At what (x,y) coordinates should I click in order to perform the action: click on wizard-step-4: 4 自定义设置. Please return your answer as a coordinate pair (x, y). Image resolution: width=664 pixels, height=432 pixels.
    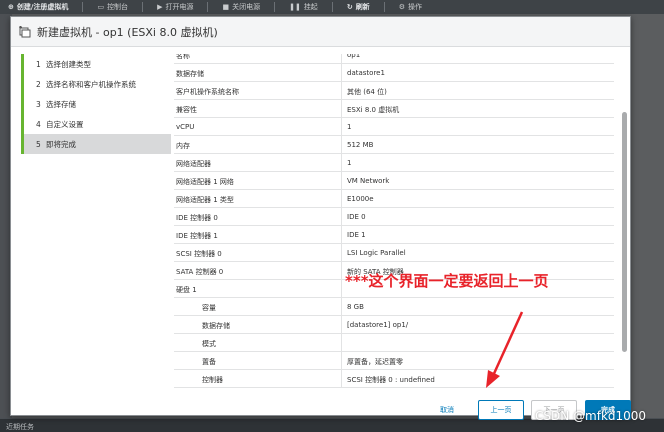
    Looking at the image, I should click on (96, 124).